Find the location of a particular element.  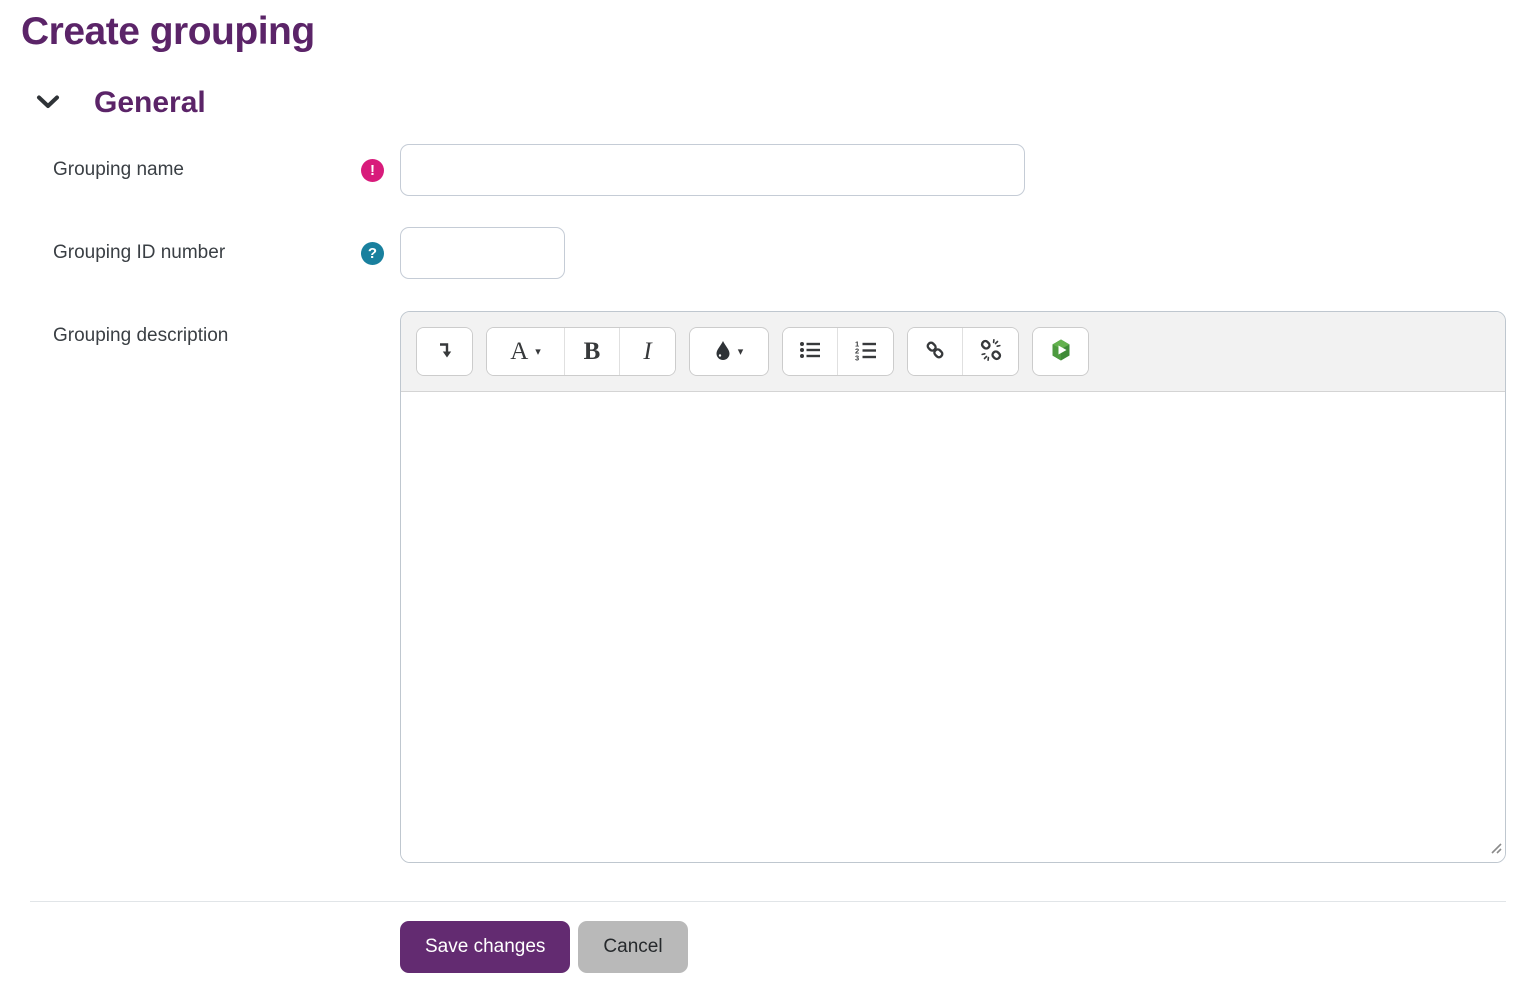

toolbar-group-text: A▾ B I is located at coordinates (581, 351).